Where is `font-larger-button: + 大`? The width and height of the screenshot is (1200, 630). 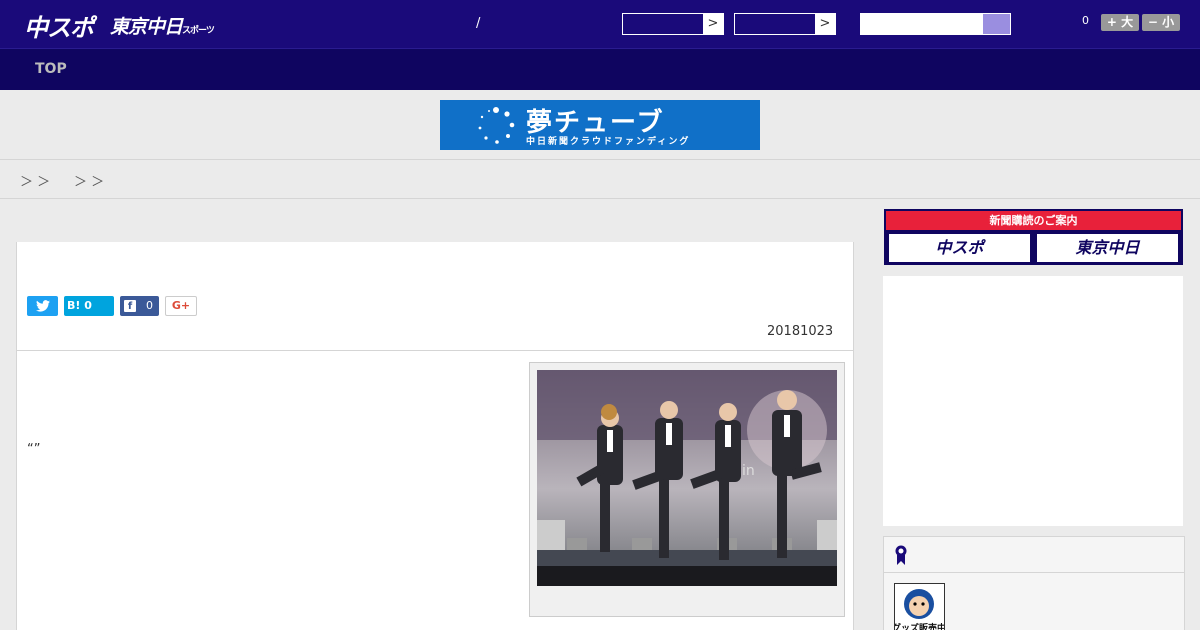 font-larger-button: + 大 is located at coordinates (1120, 22).